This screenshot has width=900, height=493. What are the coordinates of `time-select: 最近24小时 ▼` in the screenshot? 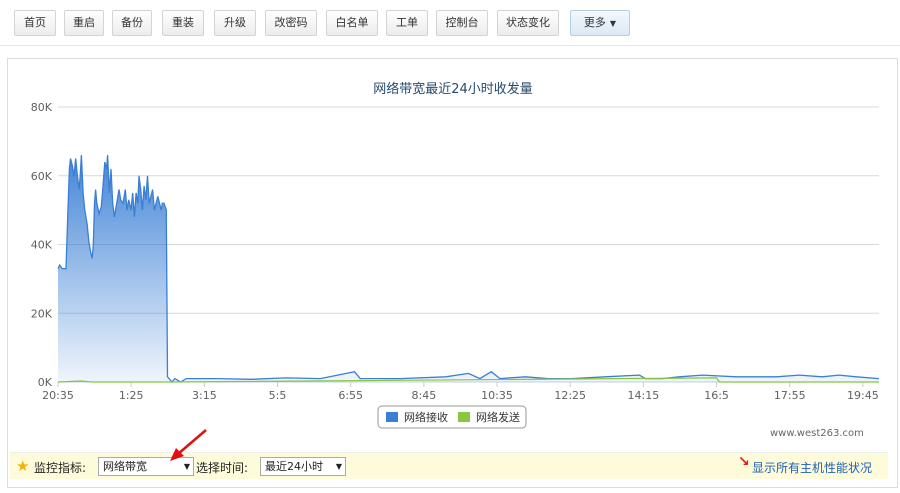 It's located at (303, 466).